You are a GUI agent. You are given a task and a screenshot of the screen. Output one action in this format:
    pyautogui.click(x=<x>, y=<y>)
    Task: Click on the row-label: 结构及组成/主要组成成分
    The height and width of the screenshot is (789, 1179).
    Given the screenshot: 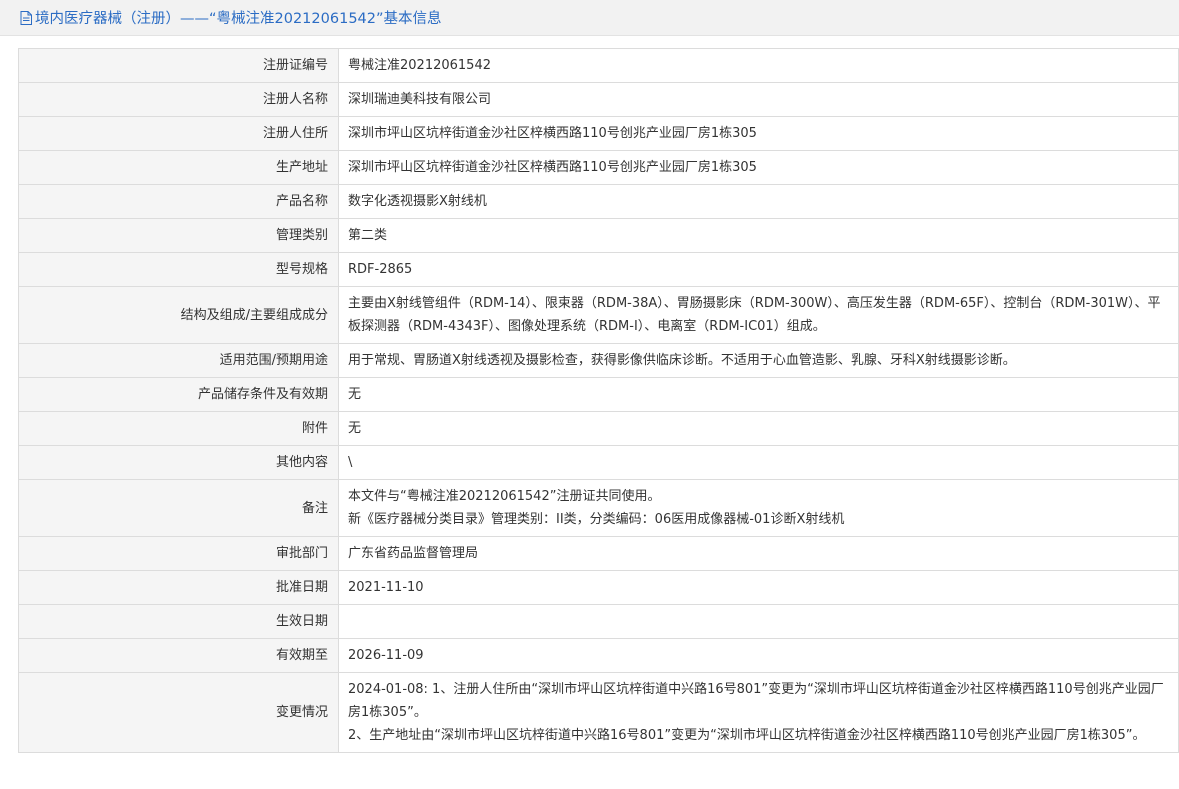 What is the action you would take?
    pyautogui.click(x=178, y=315)
    